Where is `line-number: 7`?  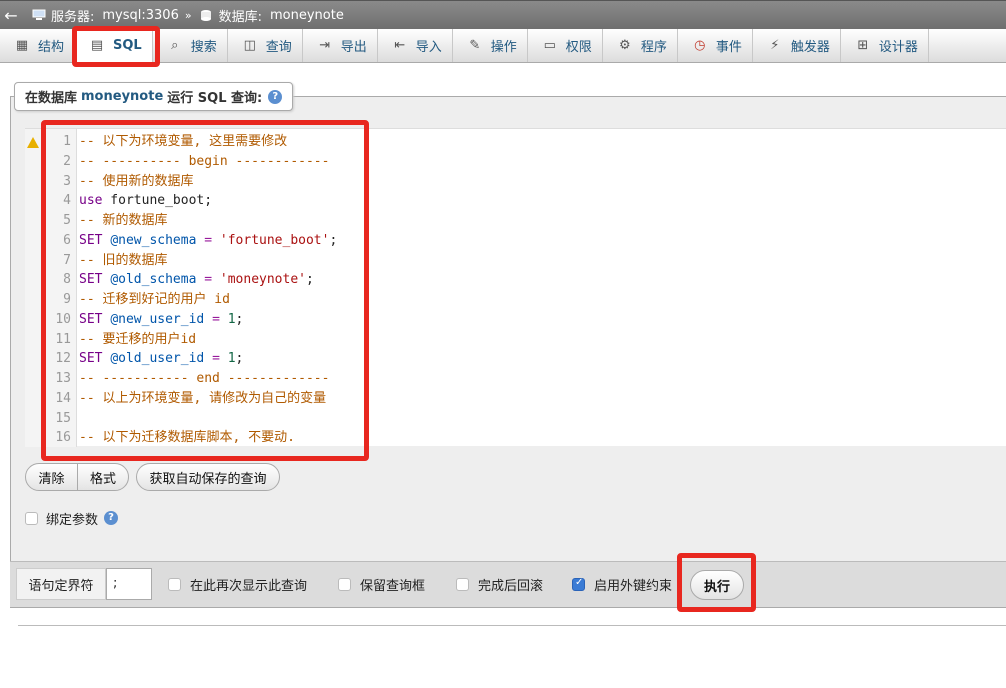
line-number: 7 is located at coordinates (67, 260).